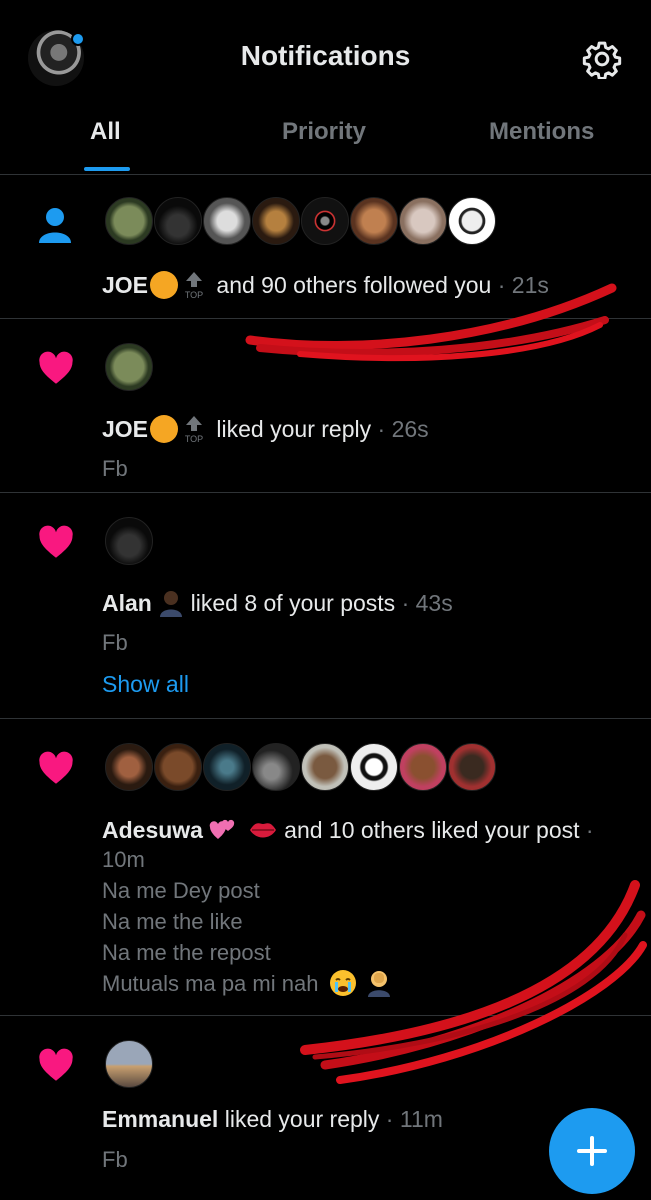  Describe the element at coordinates (55, 225) in the screenshot. I see `person-icon` at that location.